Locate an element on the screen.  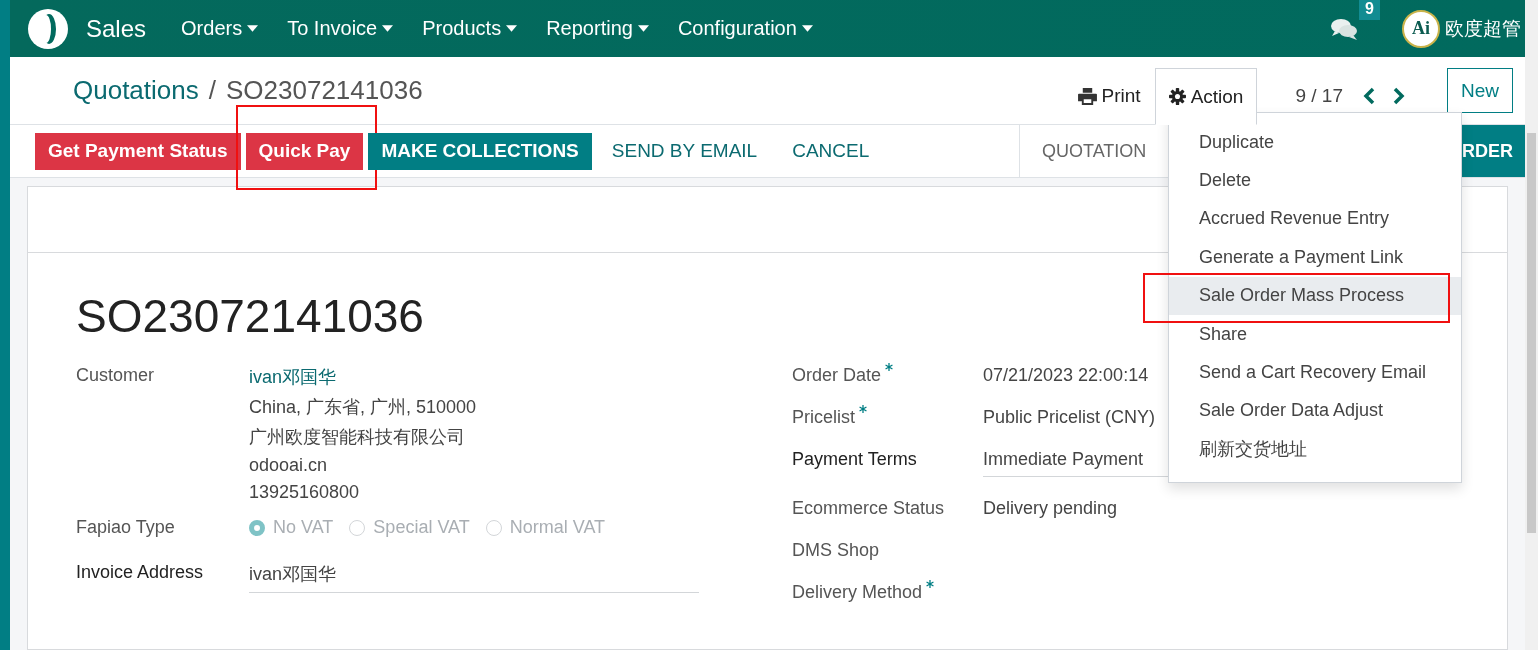
radio-label: Normal VAT is located at coordinates (557, 527).